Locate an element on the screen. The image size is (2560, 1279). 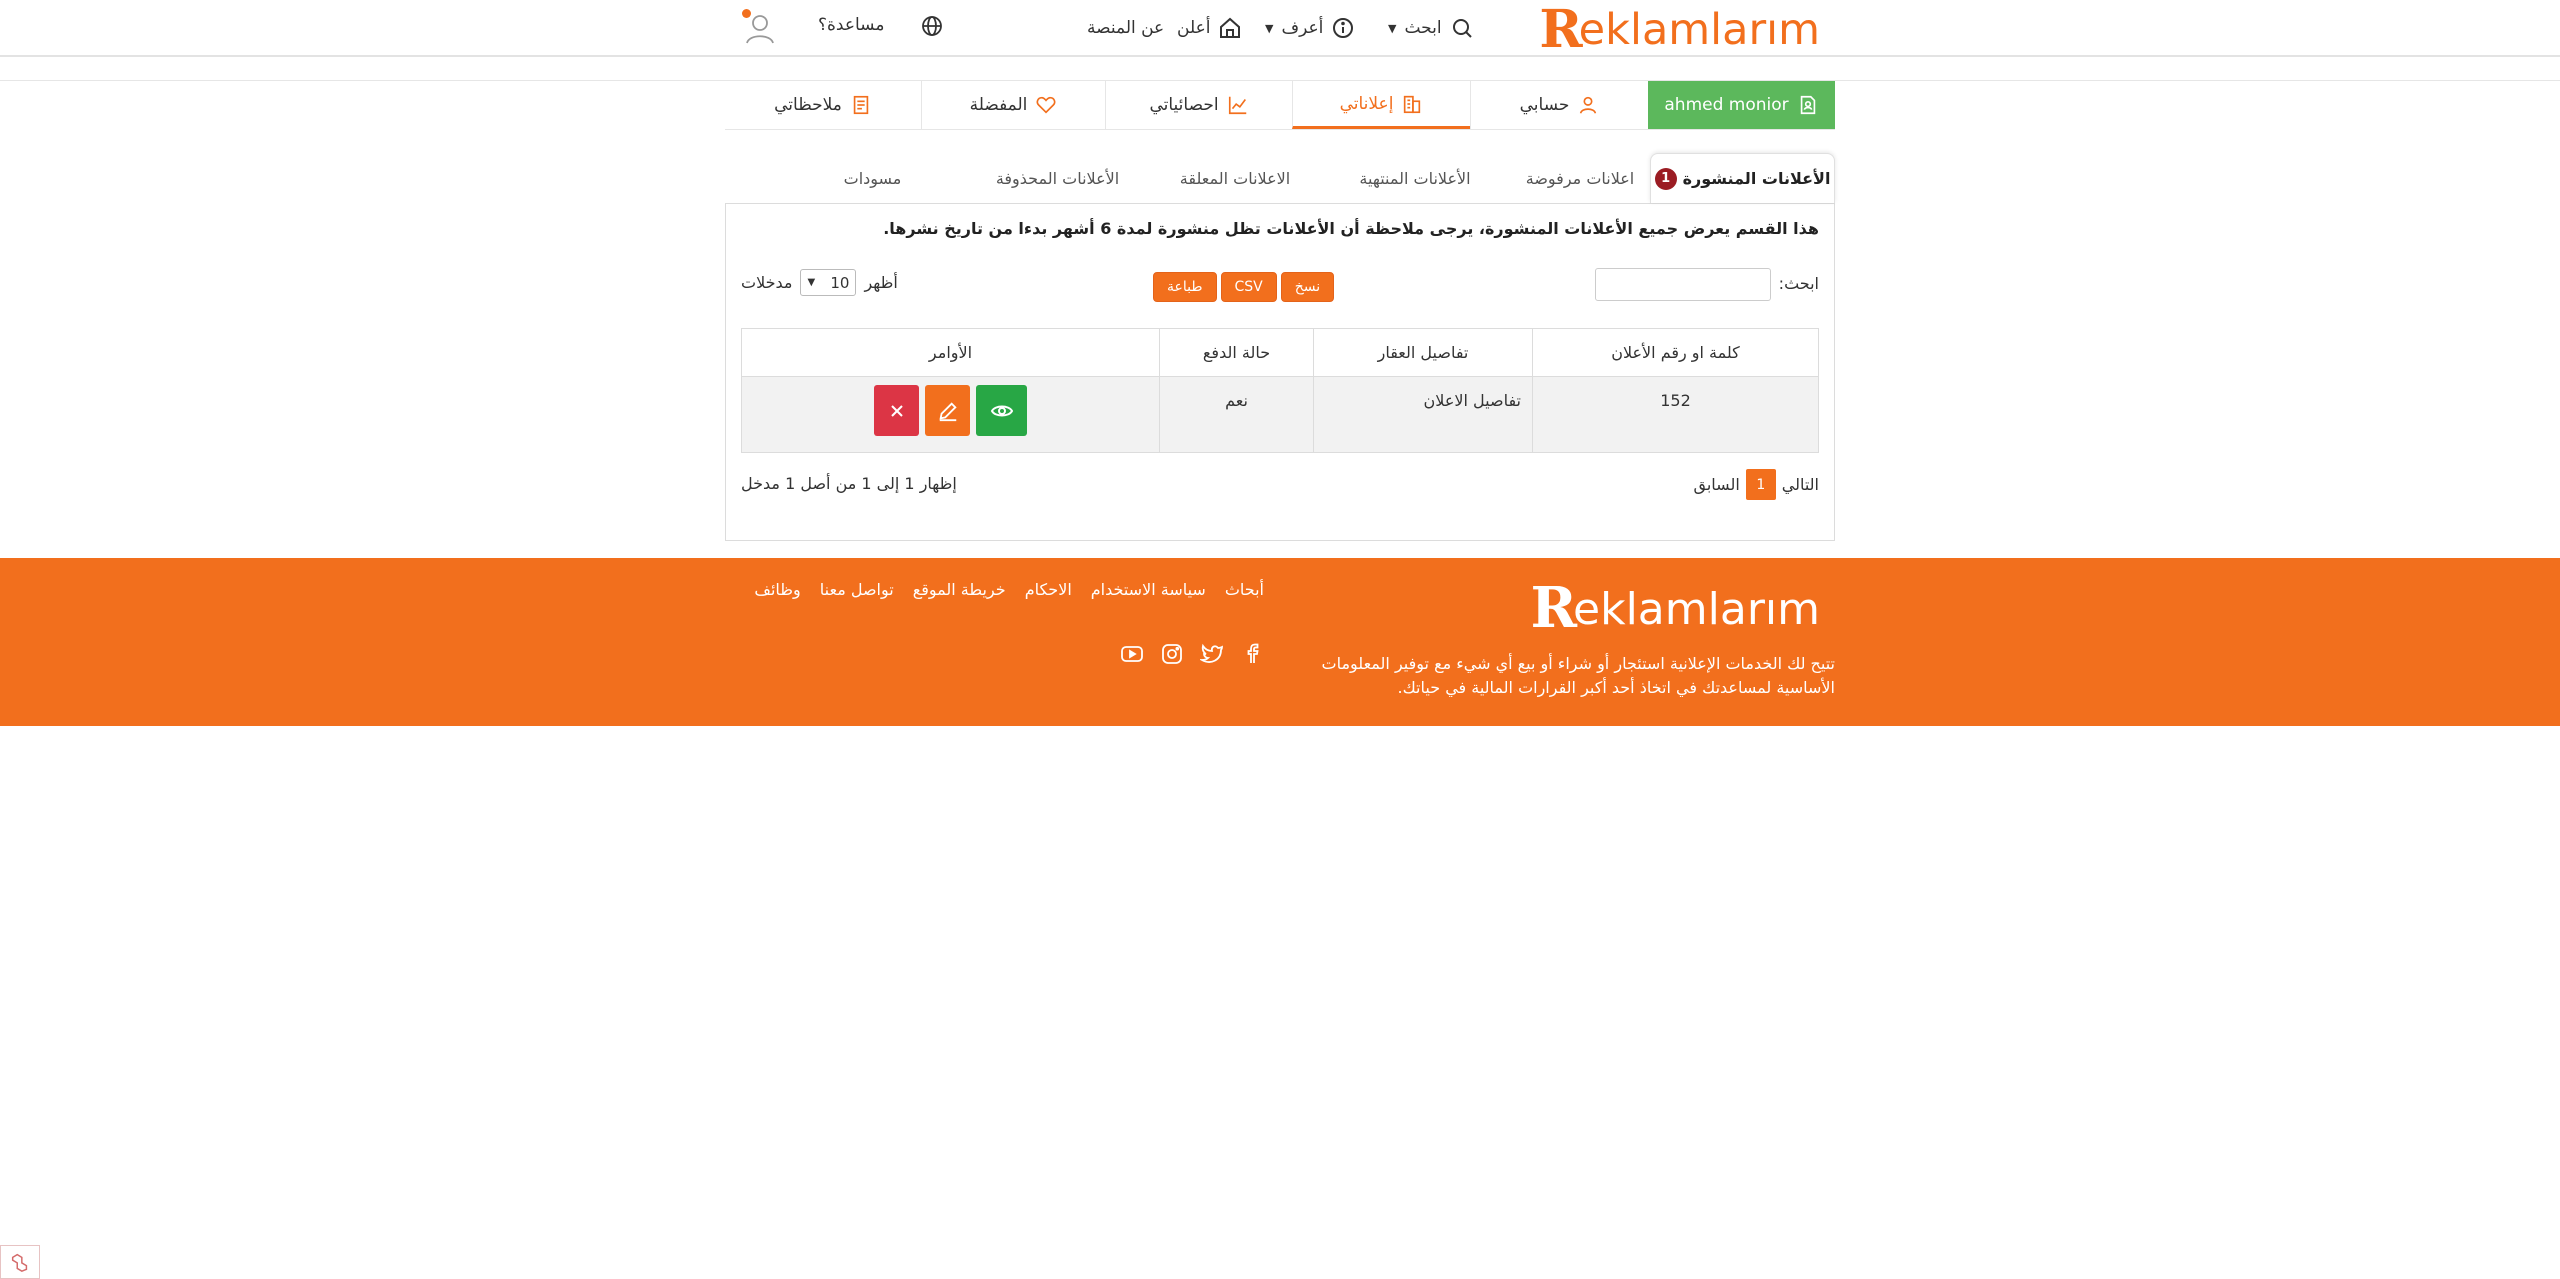
search-icon is located at coordinates (1462, 28).